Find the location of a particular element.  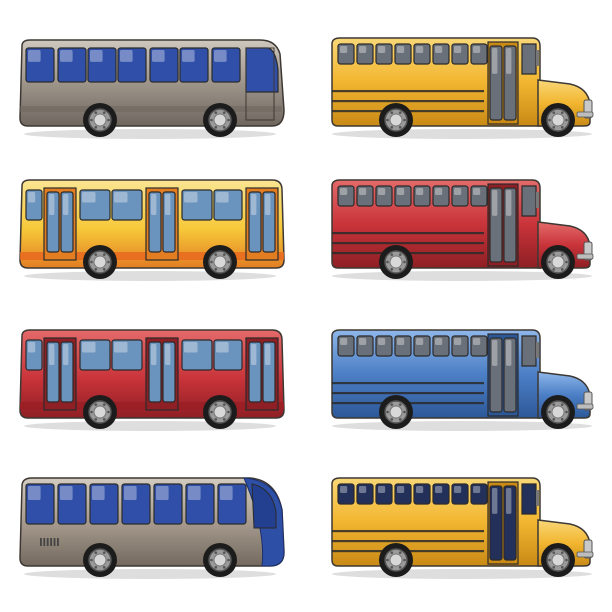

modern-coach-bus-gray-icon is located at coordinates (152, 528).